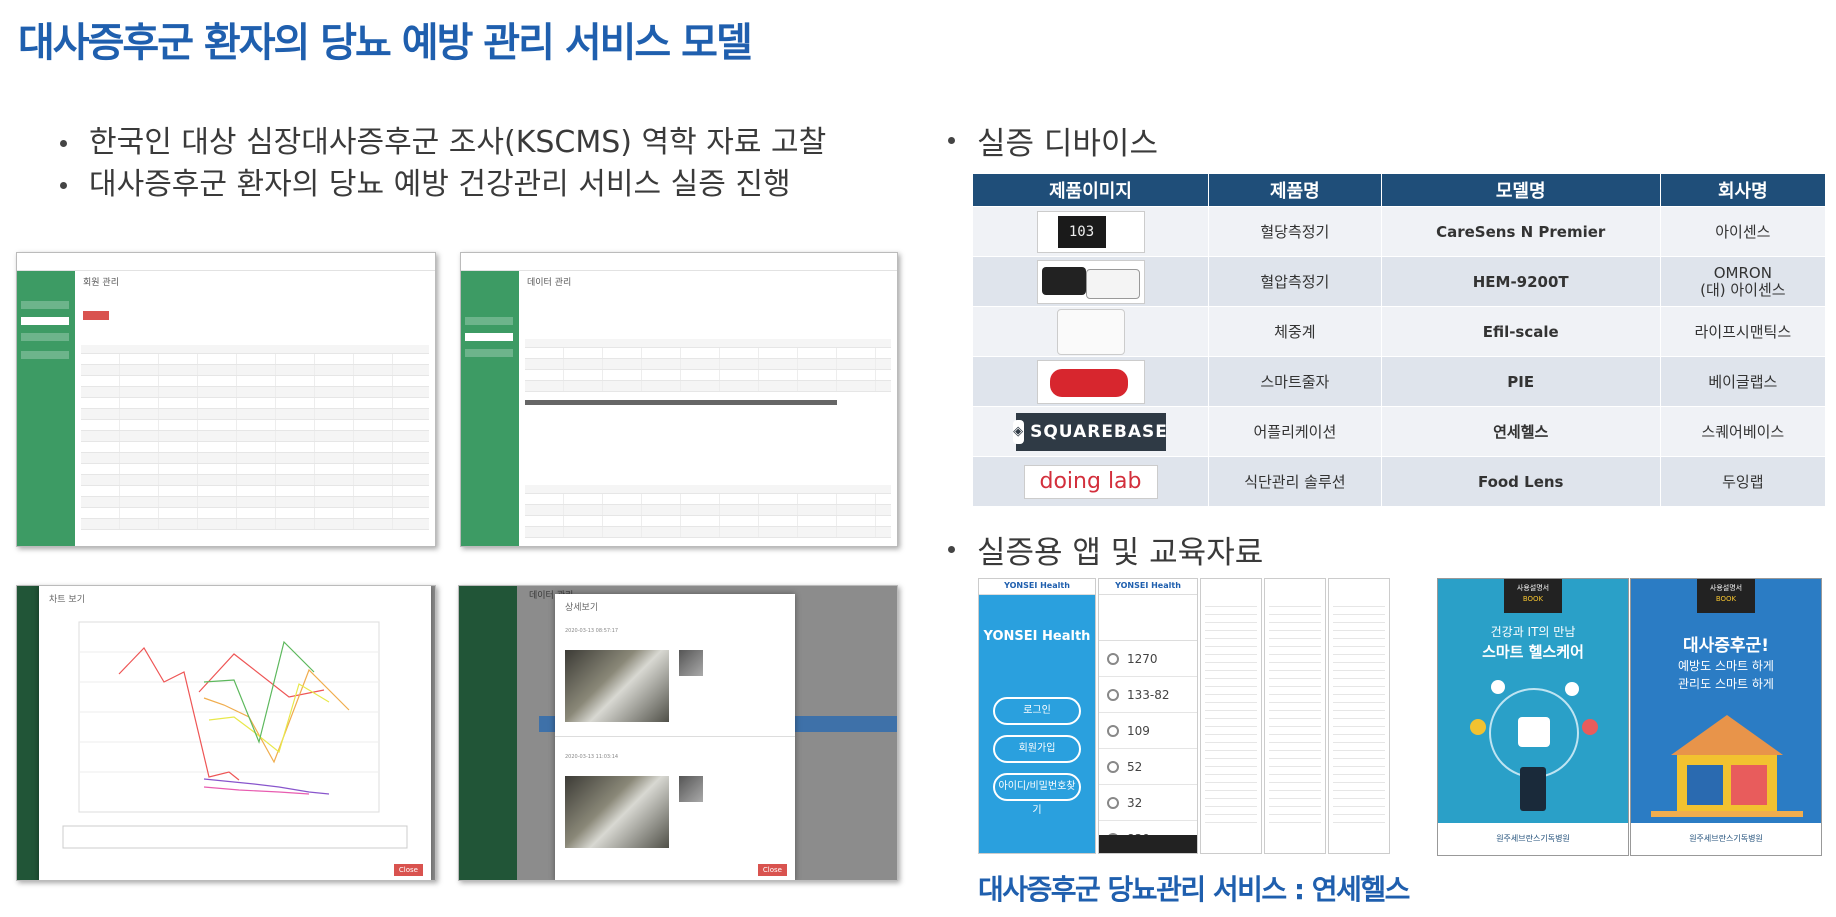 The image size is (1836, 917). I want to click on metric-row: 133-82, so click(1148, 695).